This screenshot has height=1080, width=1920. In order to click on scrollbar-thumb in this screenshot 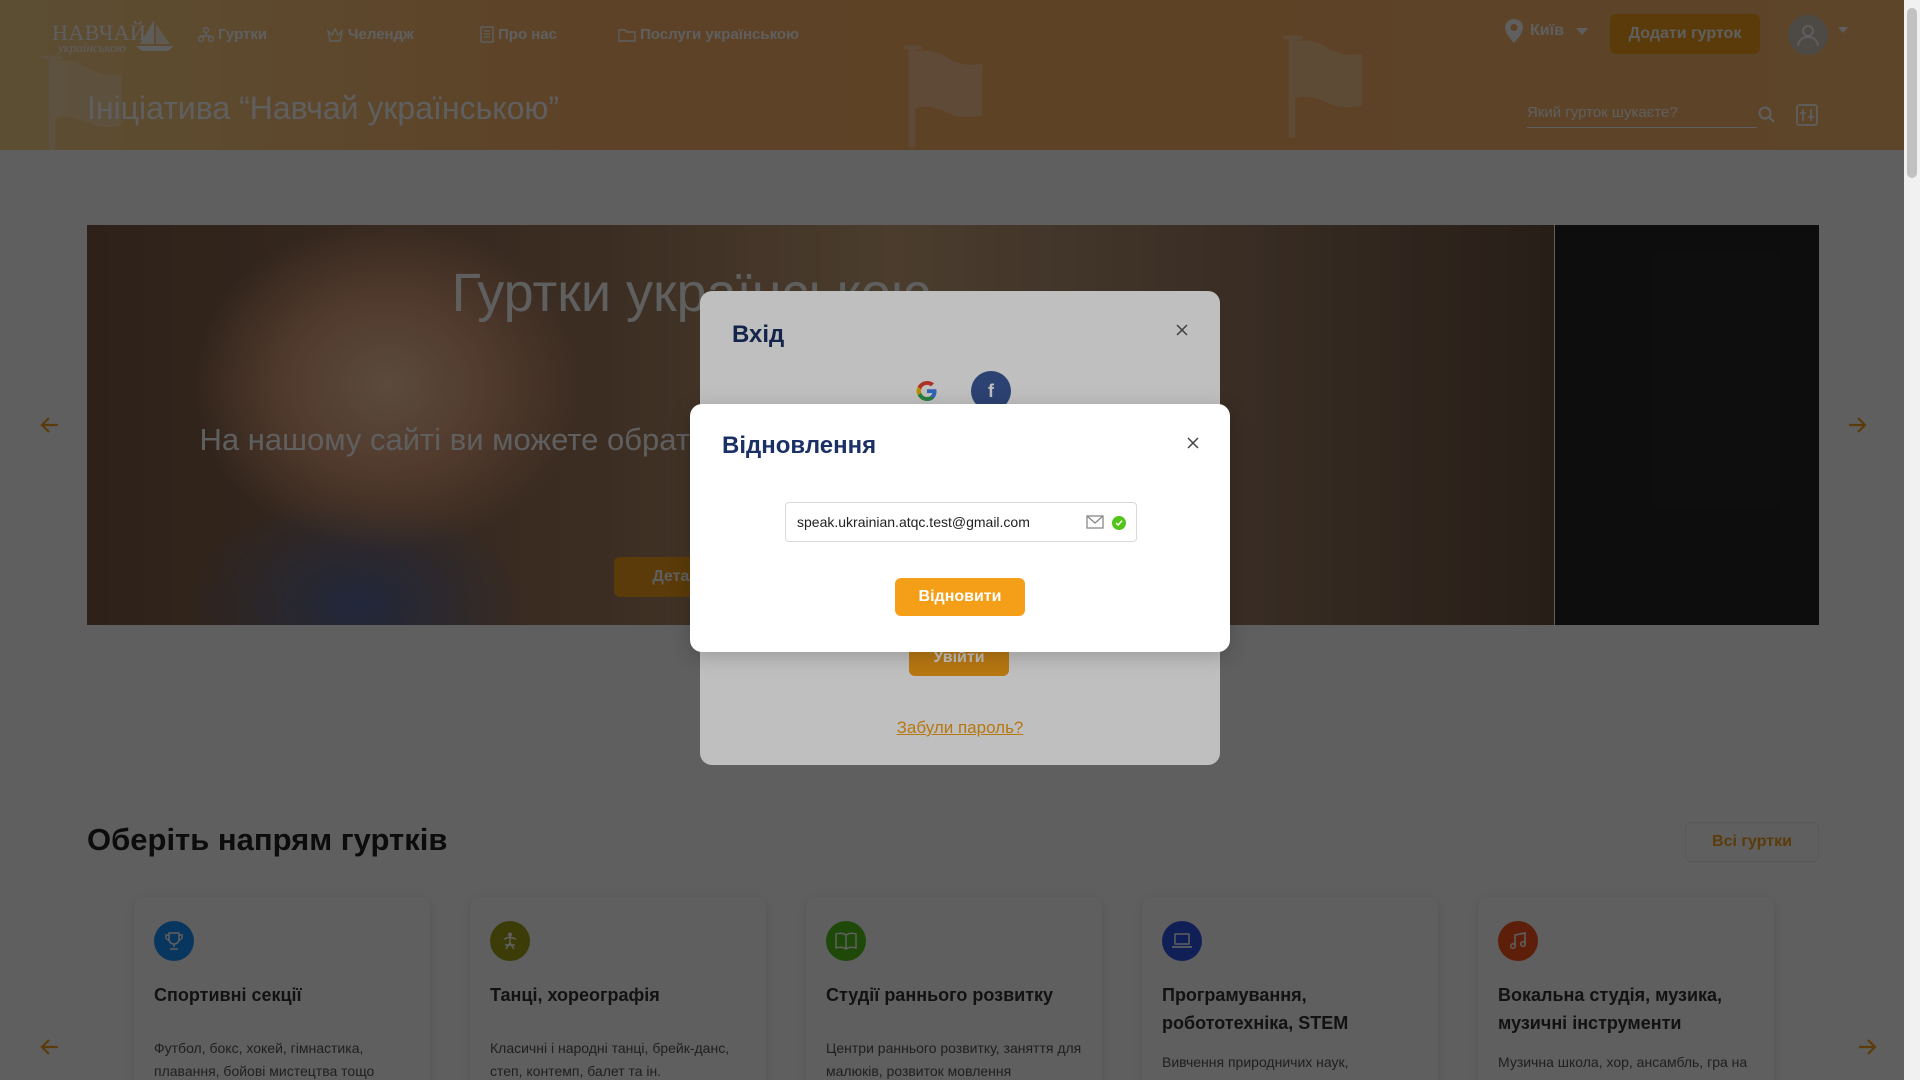, I will do `click(1912, 93)`.